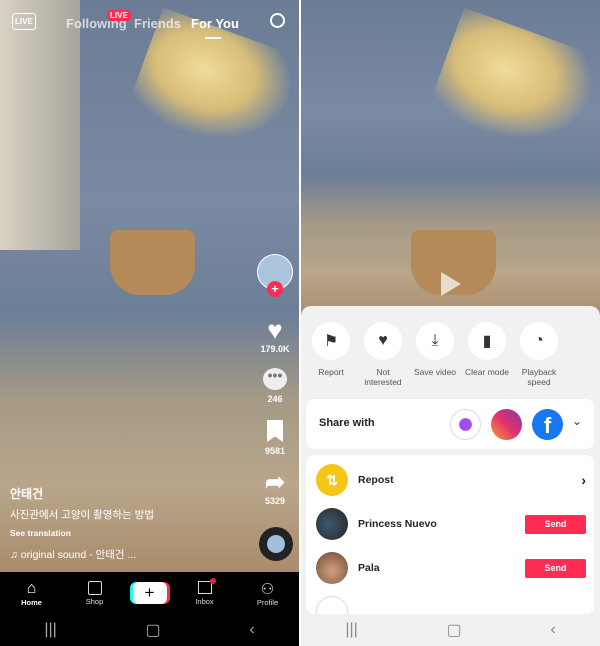 This screenshot has height=646, width=600. I want to click on see-translation-link: See translation, so click(40, 533).